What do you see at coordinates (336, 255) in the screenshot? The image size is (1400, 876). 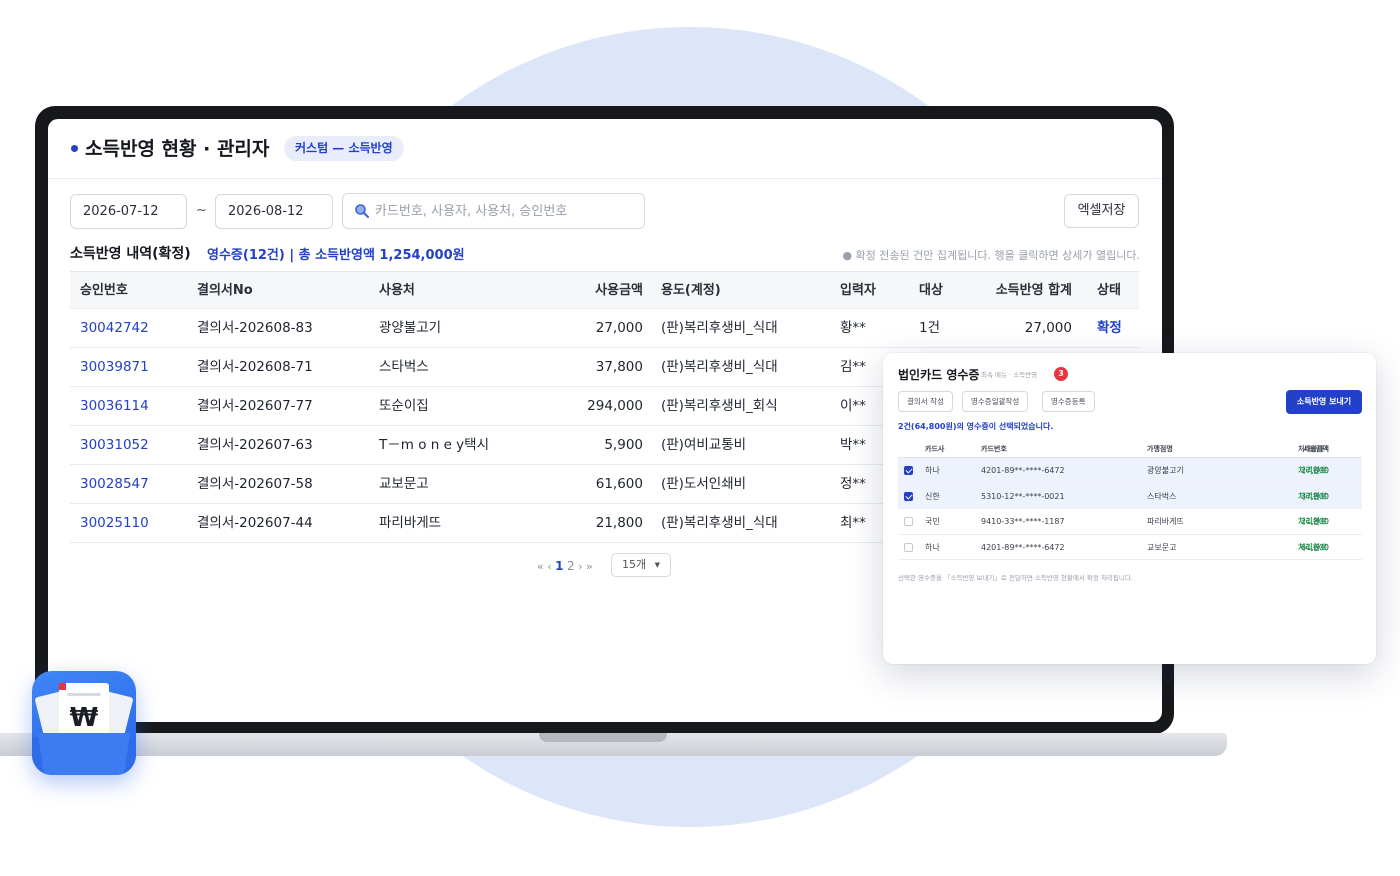 I see `summary-info: 영수증(12건) | 총 소득반영액 1,254,000원` at bounding box center [336, 255].